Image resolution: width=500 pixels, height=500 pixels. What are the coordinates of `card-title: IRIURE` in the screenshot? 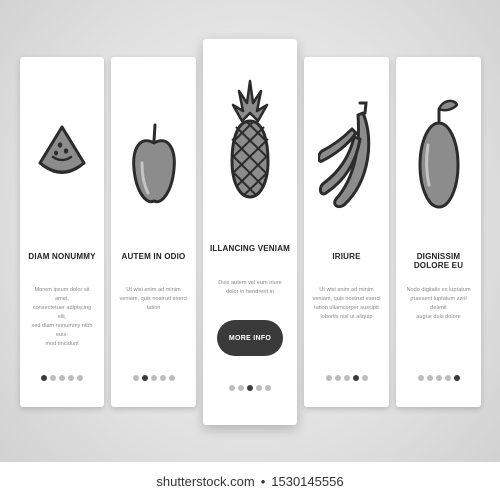 It's located at (346, 256).